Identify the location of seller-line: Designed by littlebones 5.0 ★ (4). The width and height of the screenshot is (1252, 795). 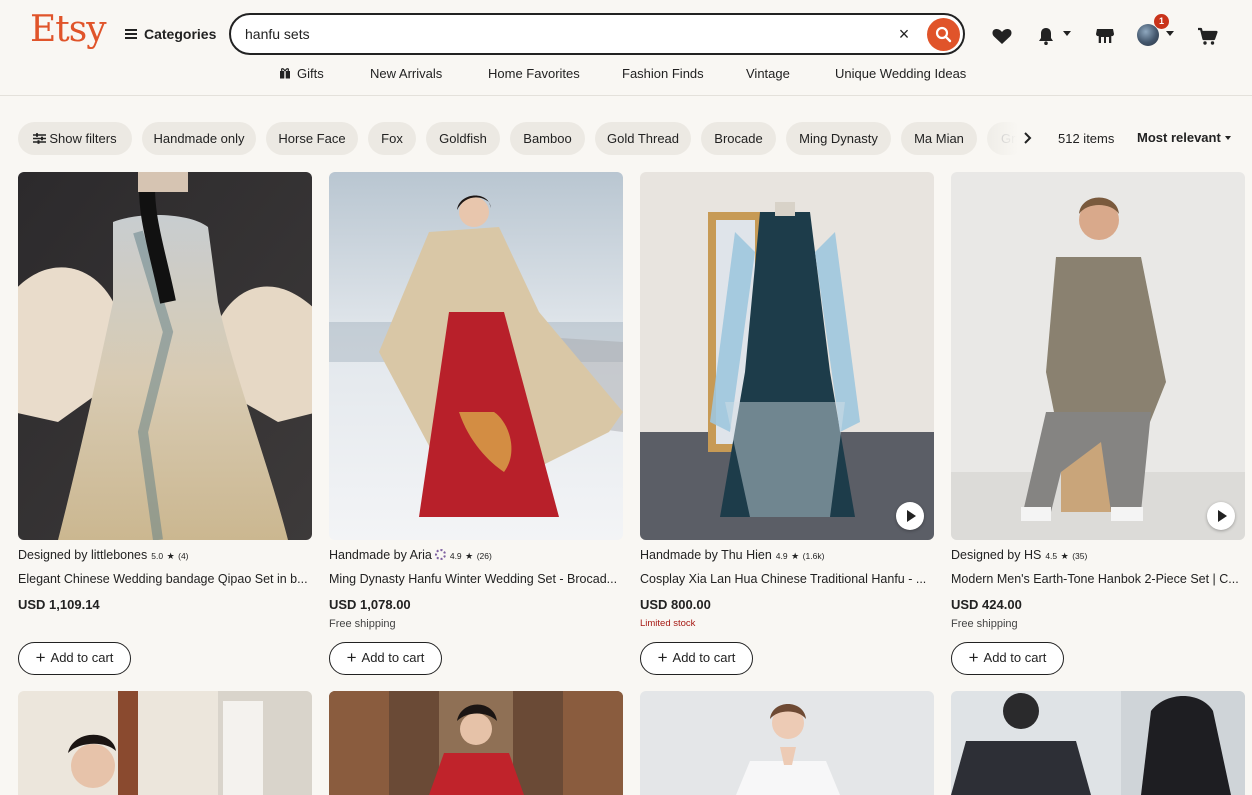
(103, 555).